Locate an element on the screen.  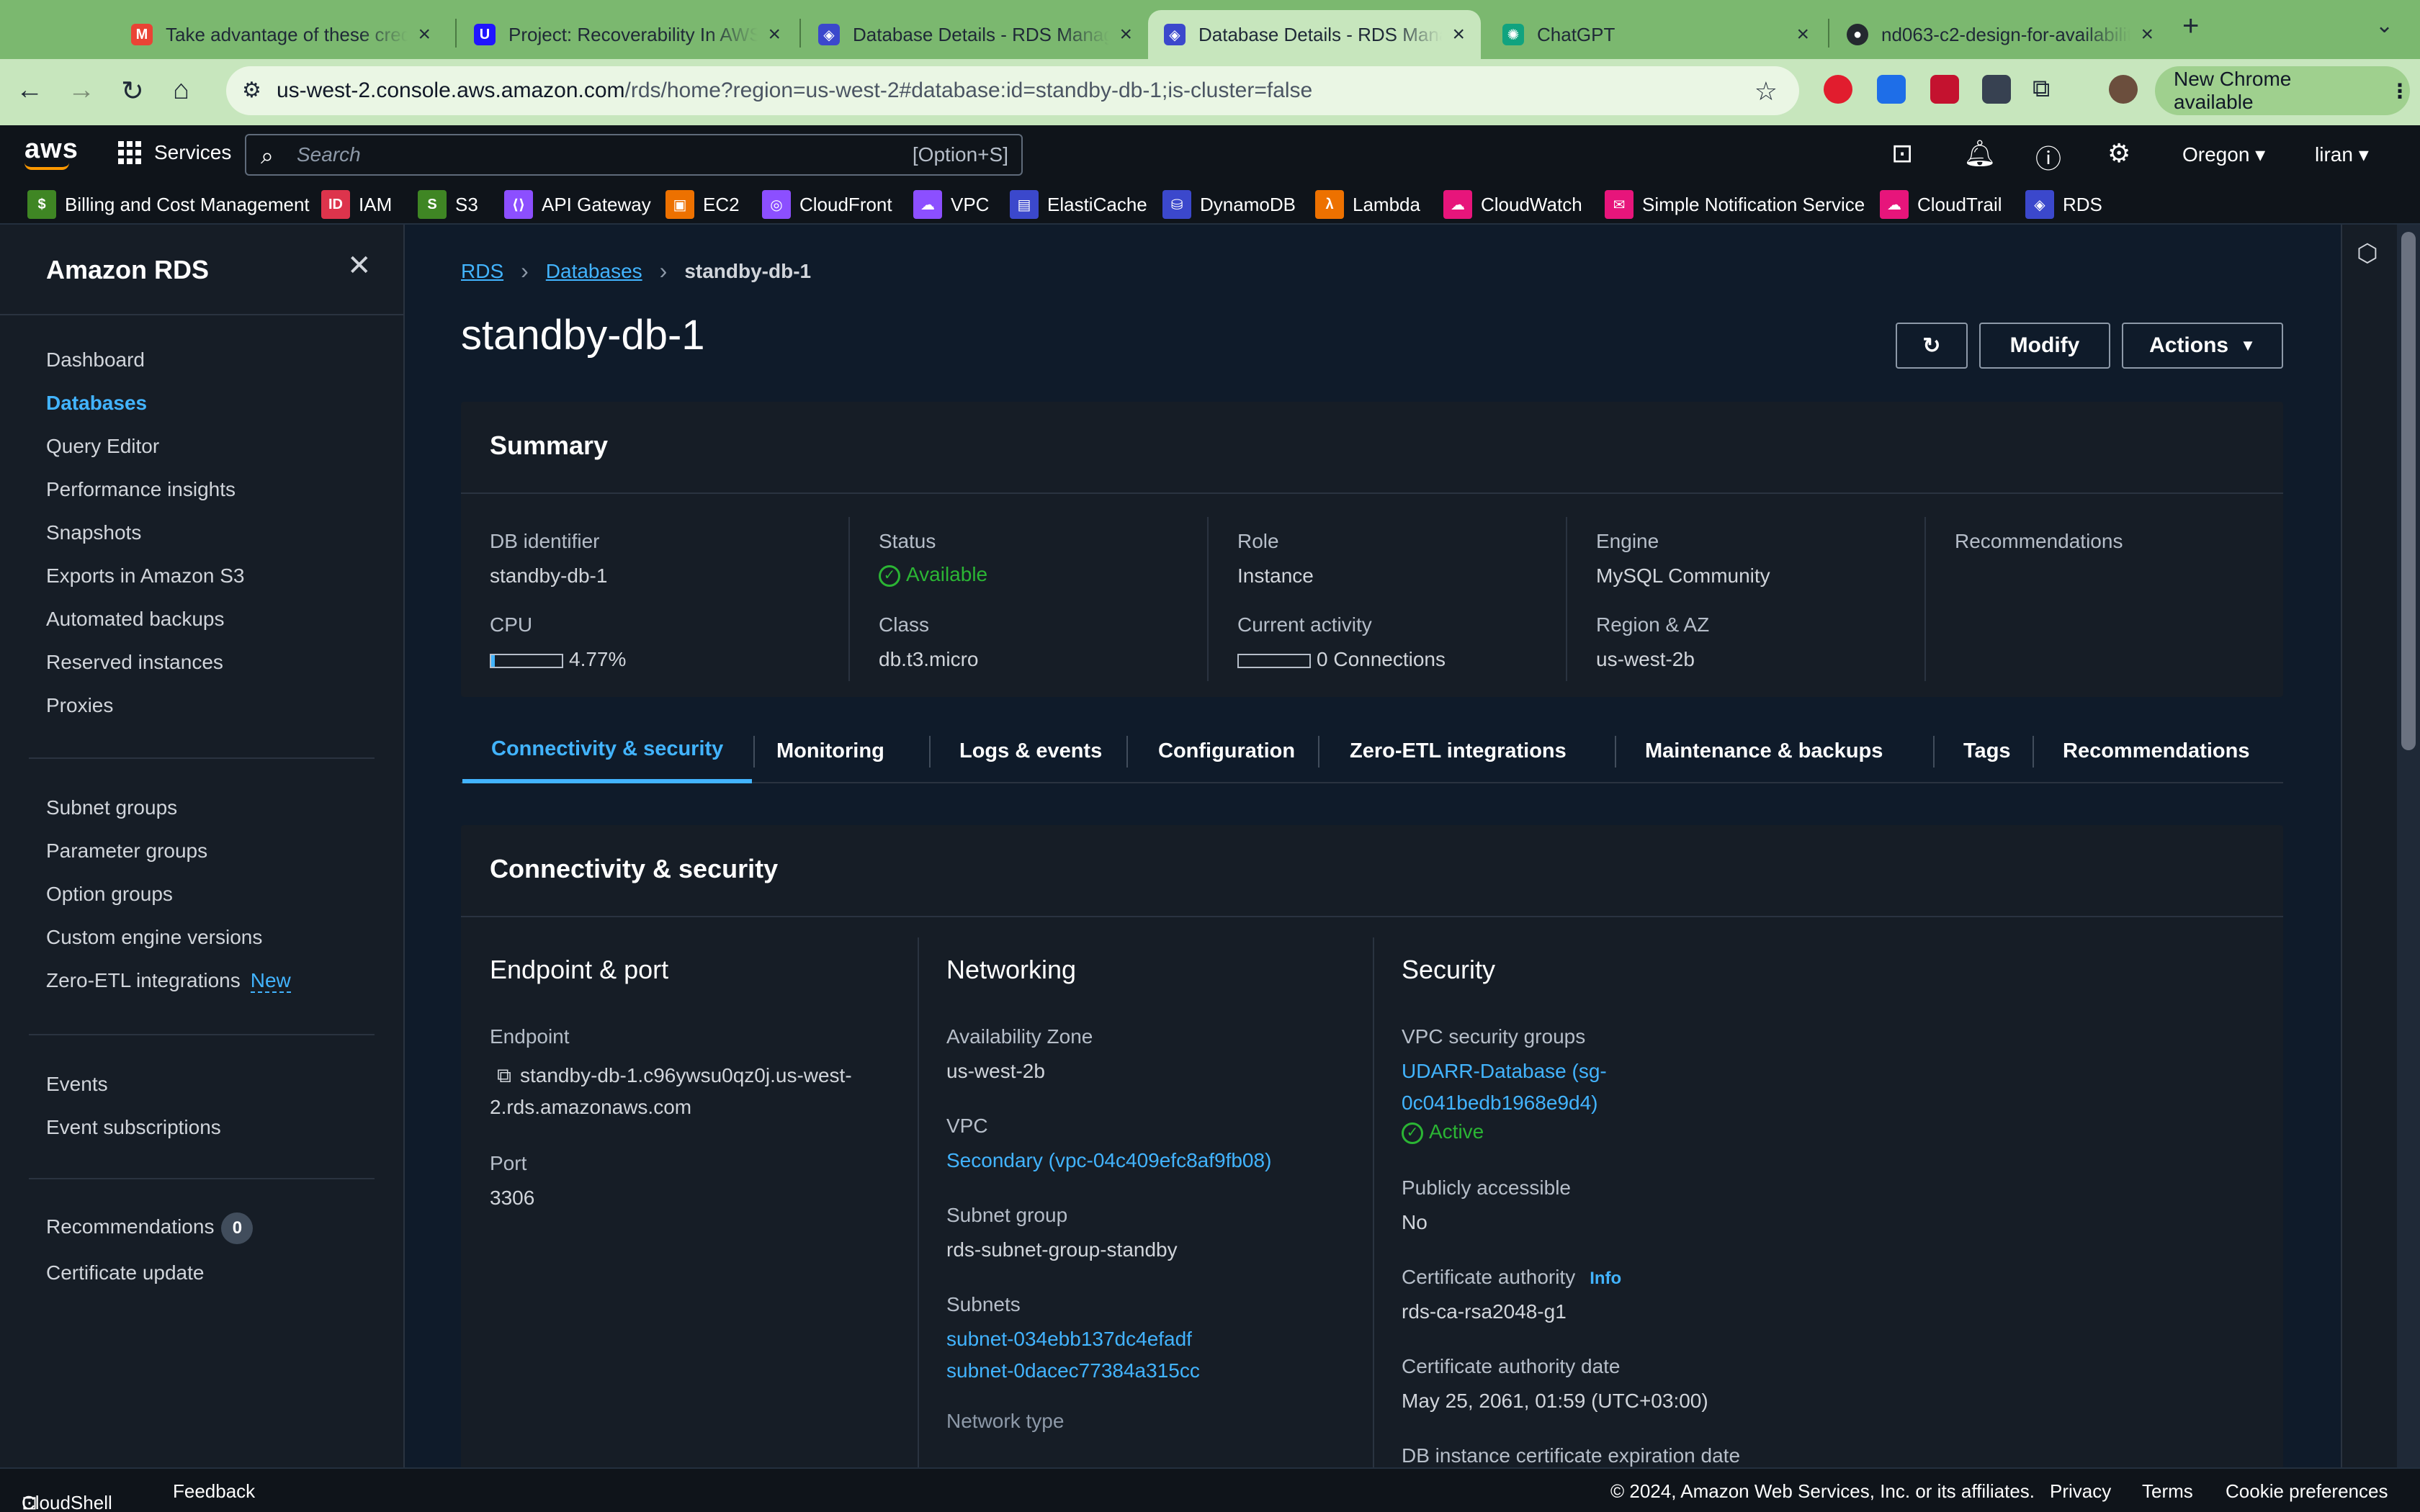
page-scrollbar is located at coordinates (2408, 846).